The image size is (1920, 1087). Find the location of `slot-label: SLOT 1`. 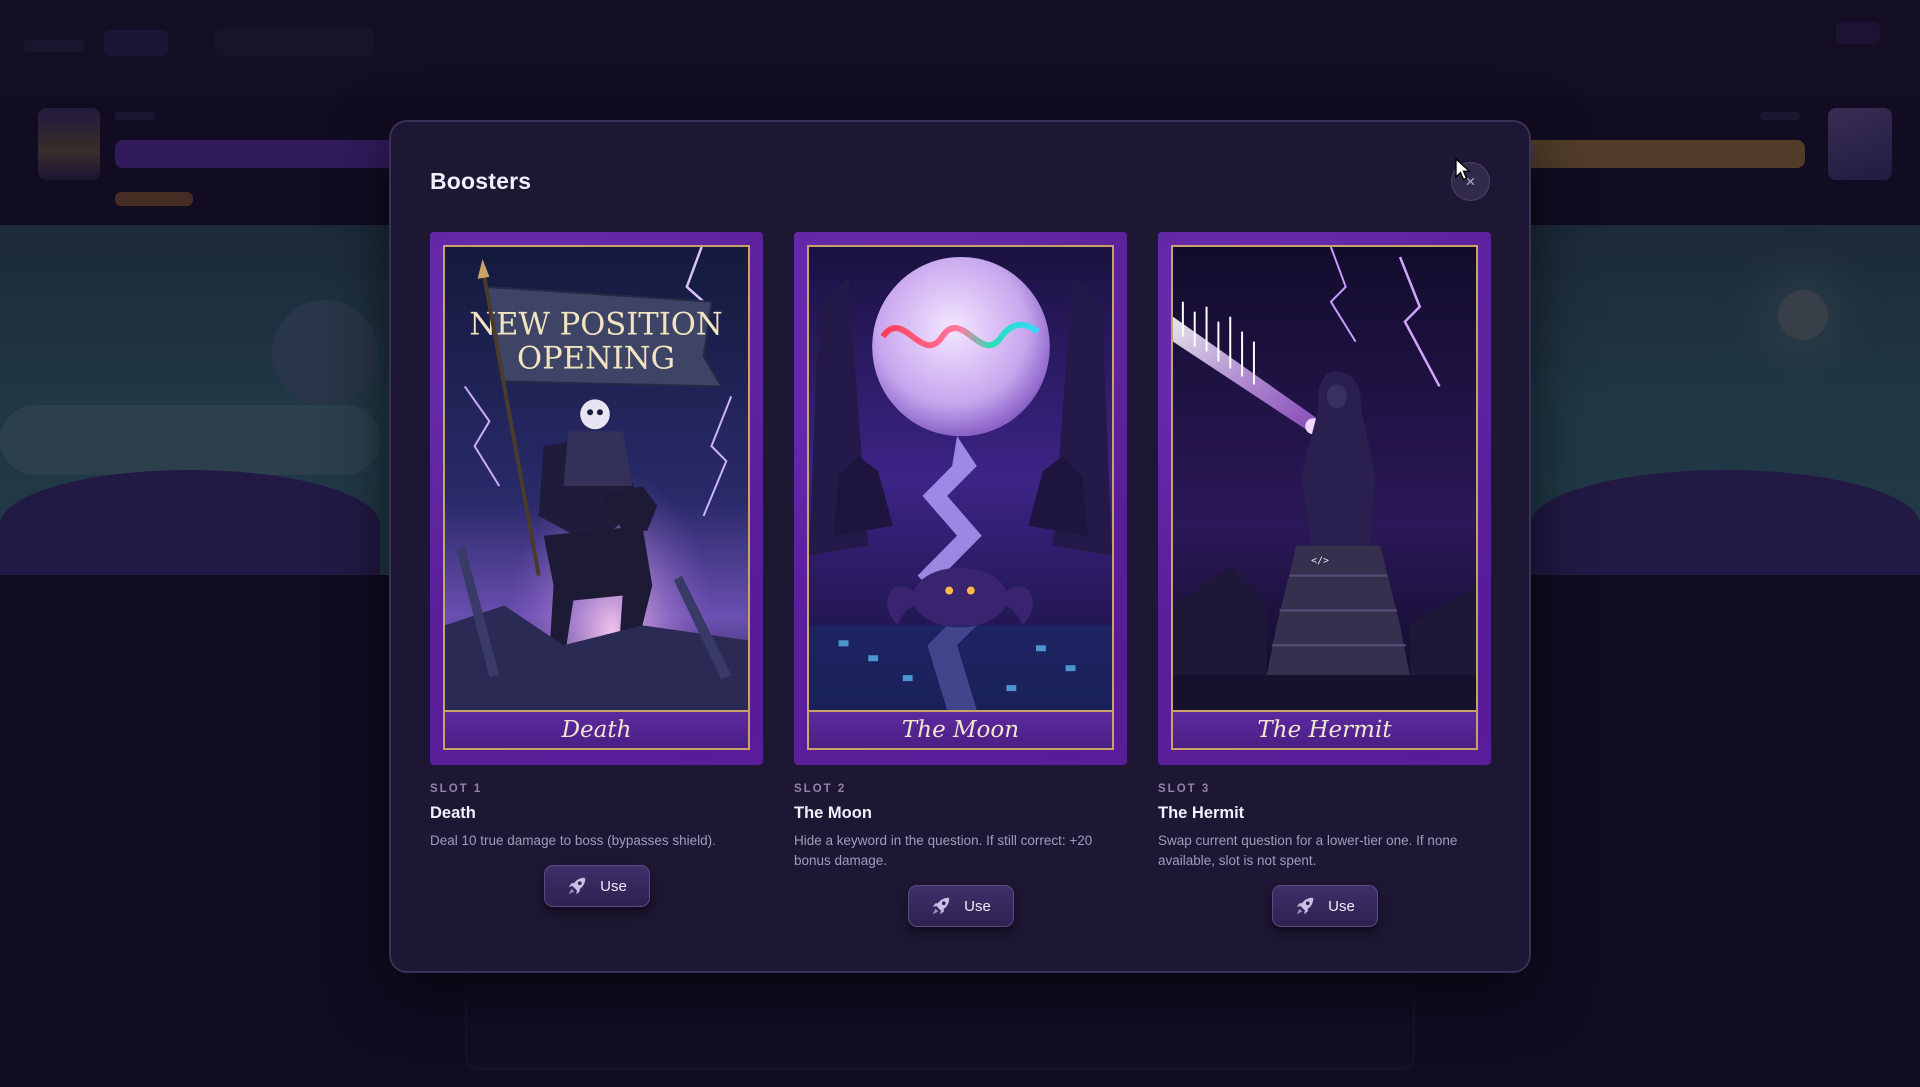

slot-label: SLOT 1 is located at coordinates (456, 789).